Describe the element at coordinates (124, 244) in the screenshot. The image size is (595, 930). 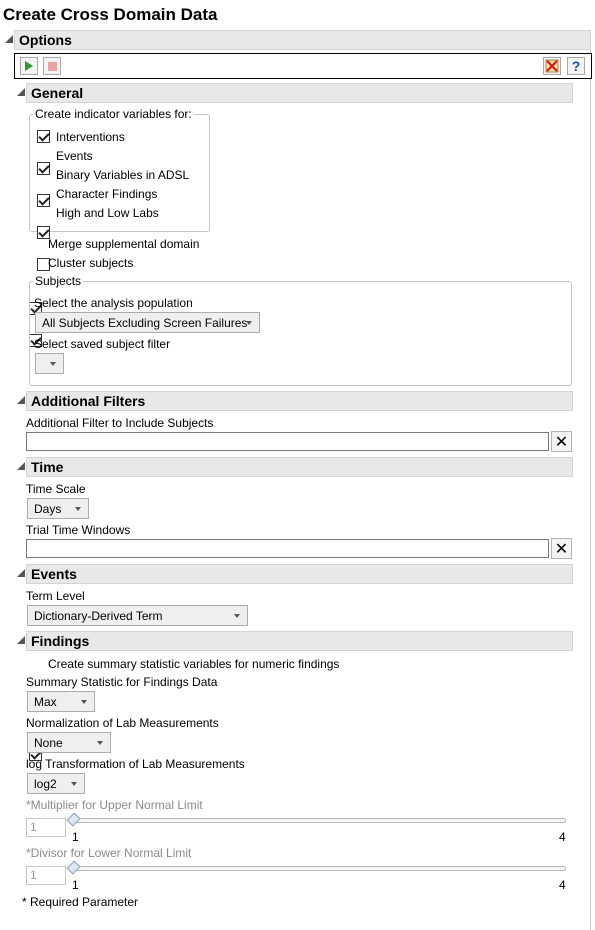
I see `merge-supplemental-label: Merge supplemental domain` at that location.